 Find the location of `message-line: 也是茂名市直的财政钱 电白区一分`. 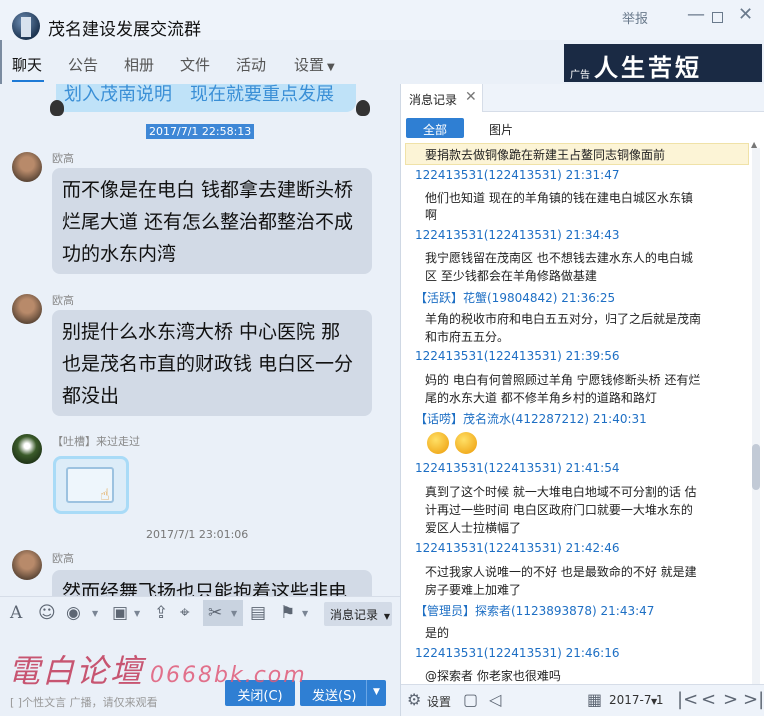

message-line: 也是茂名市直的财政钱 电白区一分 is located at coordinates (208, 364).